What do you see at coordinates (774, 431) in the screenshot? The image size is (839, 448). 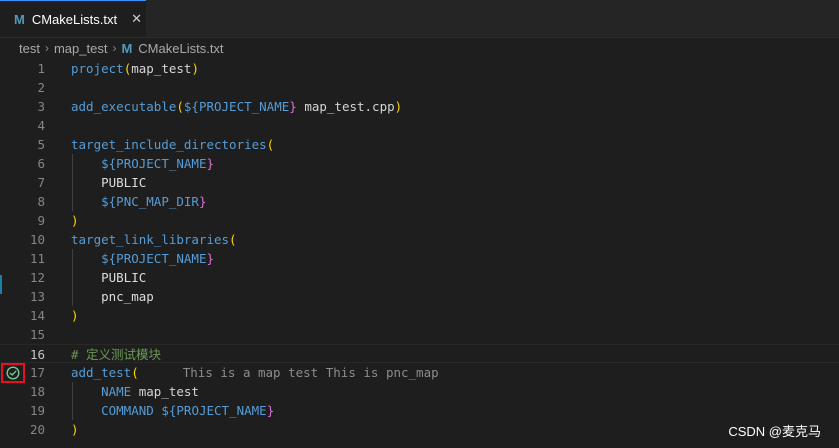 I see `watermark: CSDN @麦克马` at bounding box center [774, 431].